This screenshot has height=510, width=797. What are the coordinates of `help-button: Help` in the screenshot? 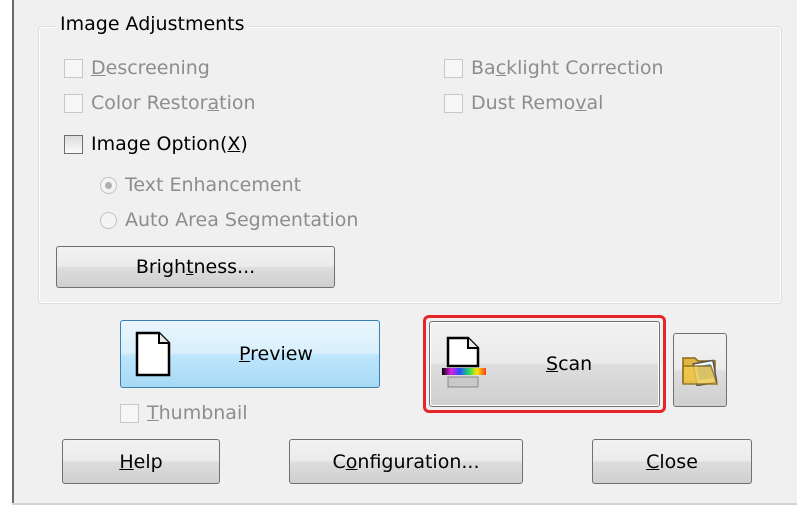 It's located at (141, 461).